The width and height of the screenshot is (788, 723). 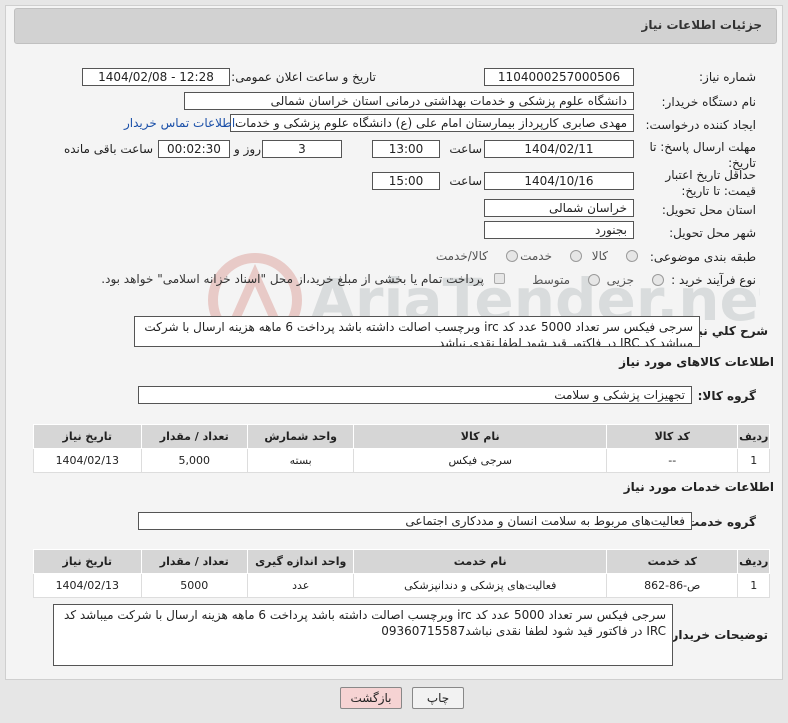 I want to click on goods-group-label: گروه کالا:, so click(x=726, y=396).